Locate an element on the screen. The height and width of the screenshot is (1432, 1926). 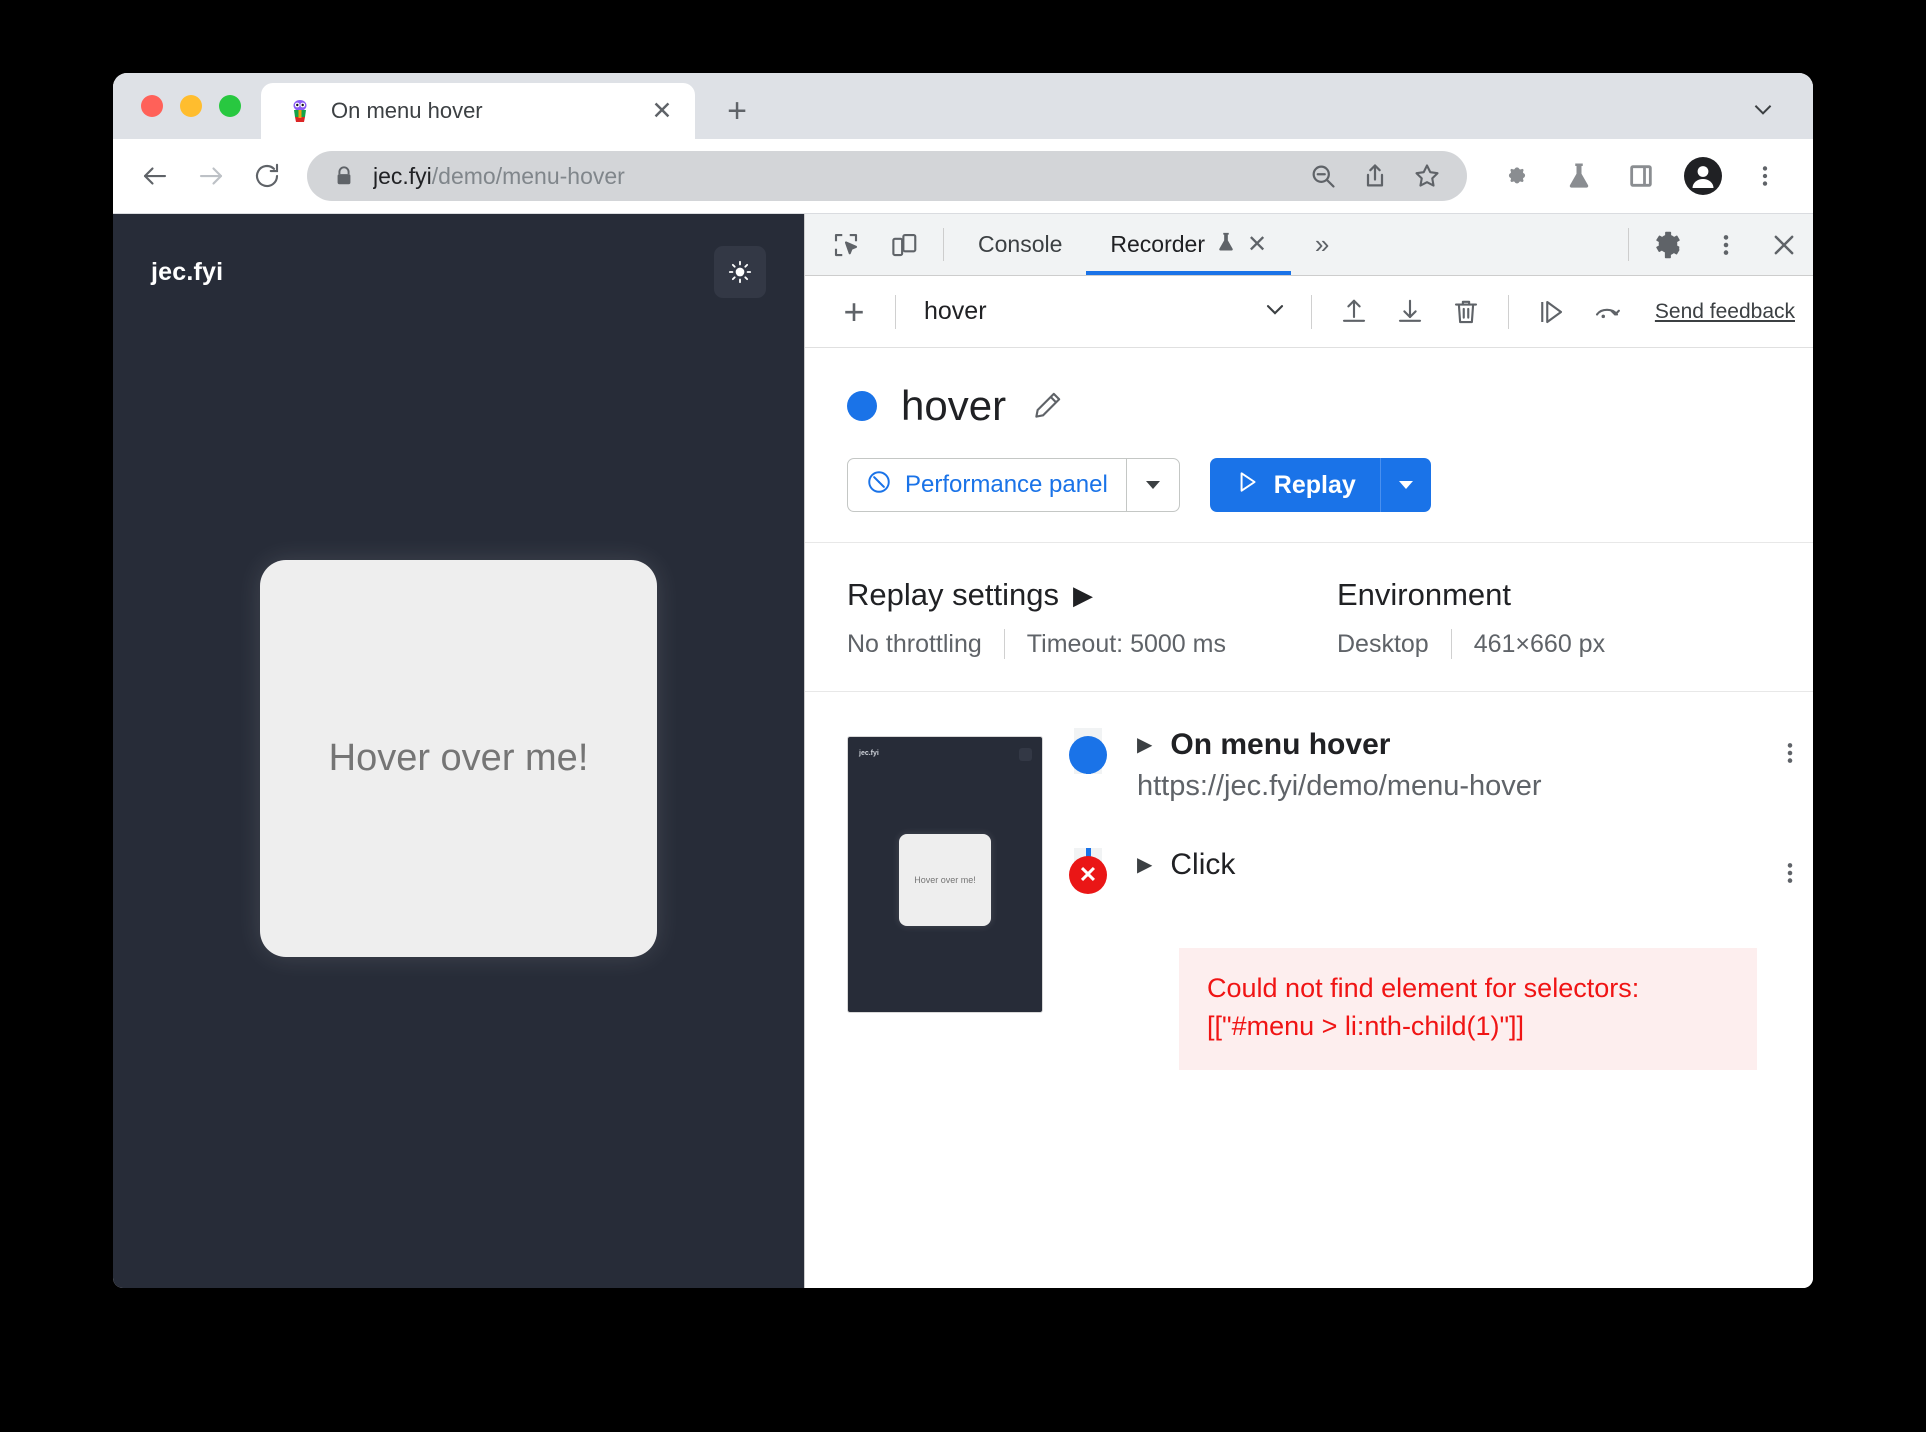
more-tabs-icon: » is located at coordinates (1322, 244).